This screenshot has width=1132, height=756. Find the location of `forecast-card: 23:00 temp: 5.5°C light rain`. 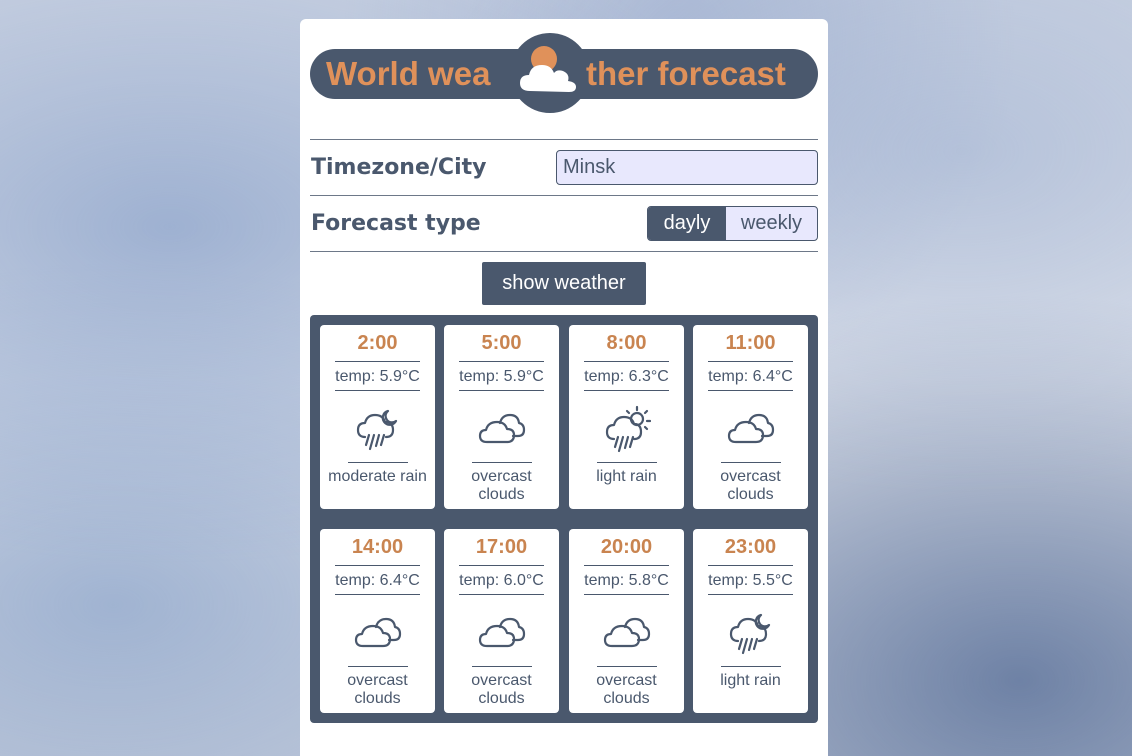

forecast-card: 23:00 temp: 5.5°C light rain is located at coordinates (750, 621).